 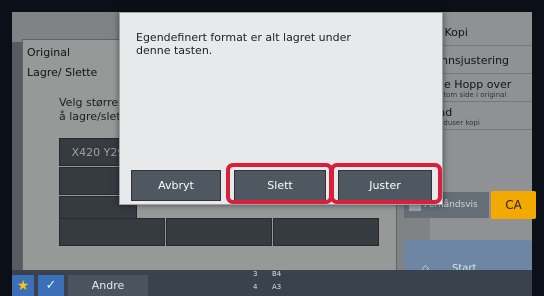 I want to click on tray-3-number: 3, so click(x=255, y=274).